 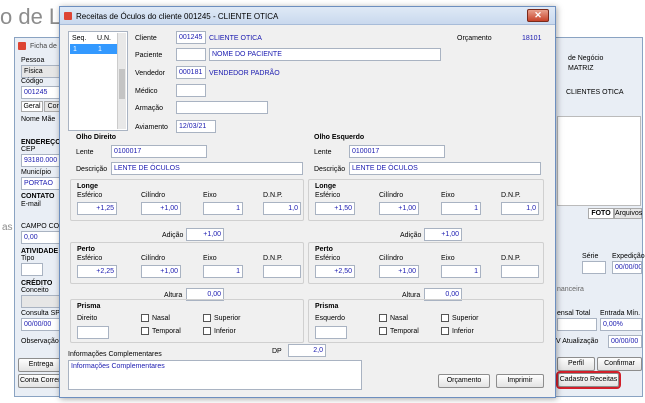 I want to click on conta-corrente-button: Conta Corren, so click(x=41, y=381).